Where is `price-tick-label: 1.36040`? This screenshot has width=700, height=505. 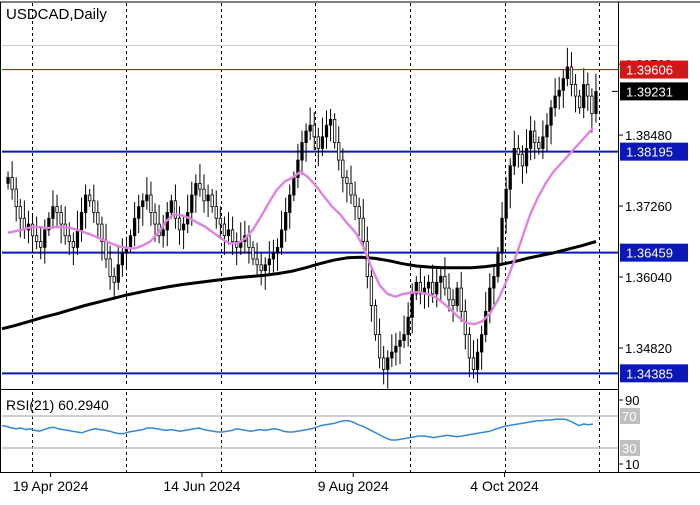
price-tick-label: 1.36040 is located at coordinates (648, 277).